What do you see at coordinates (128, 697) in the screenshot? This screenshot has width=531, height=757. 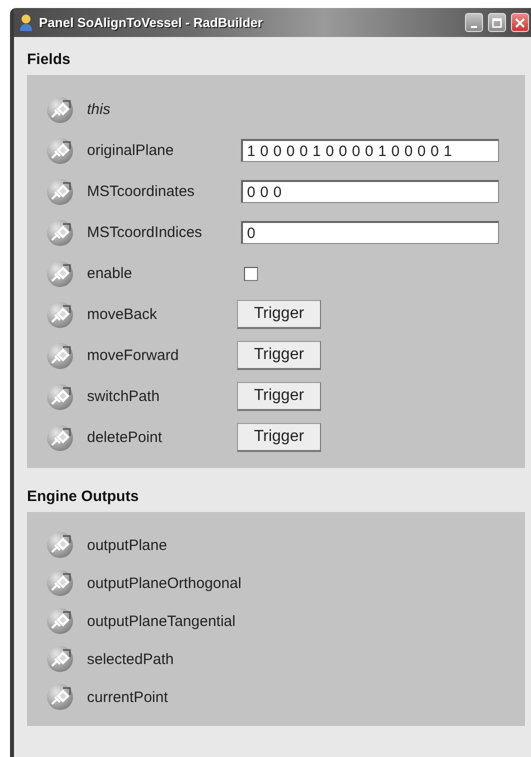 I see `field-label: currentPoint` at bounding box center [128, 697].